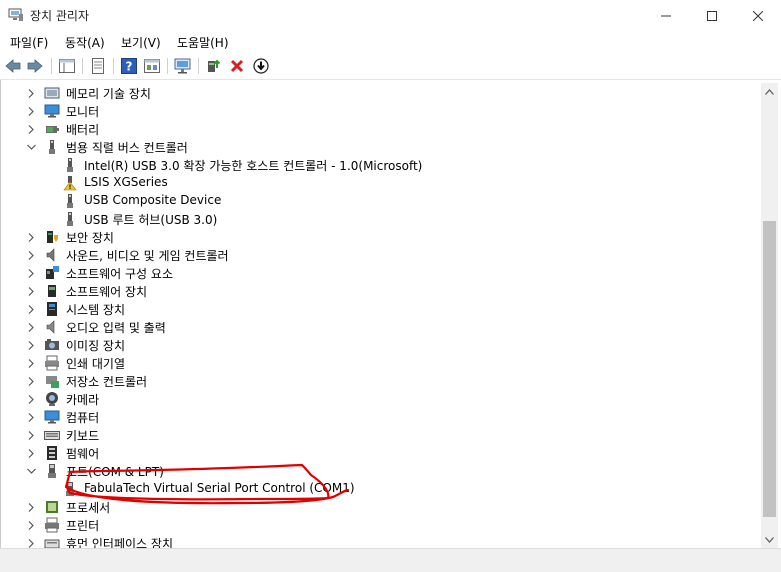  Describe the element at coordinates (203, 42) in the screenshot. I see `menu-help: 도움말(H)` at that location.